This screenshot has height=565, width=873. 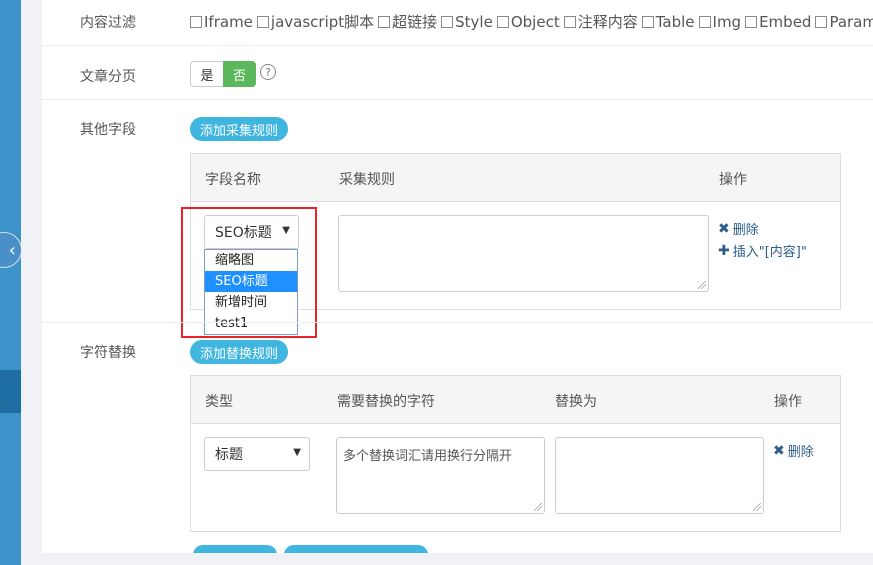 I want to click on table-header: 字段名称 采集规则 操作, so click(x=515, y=178).